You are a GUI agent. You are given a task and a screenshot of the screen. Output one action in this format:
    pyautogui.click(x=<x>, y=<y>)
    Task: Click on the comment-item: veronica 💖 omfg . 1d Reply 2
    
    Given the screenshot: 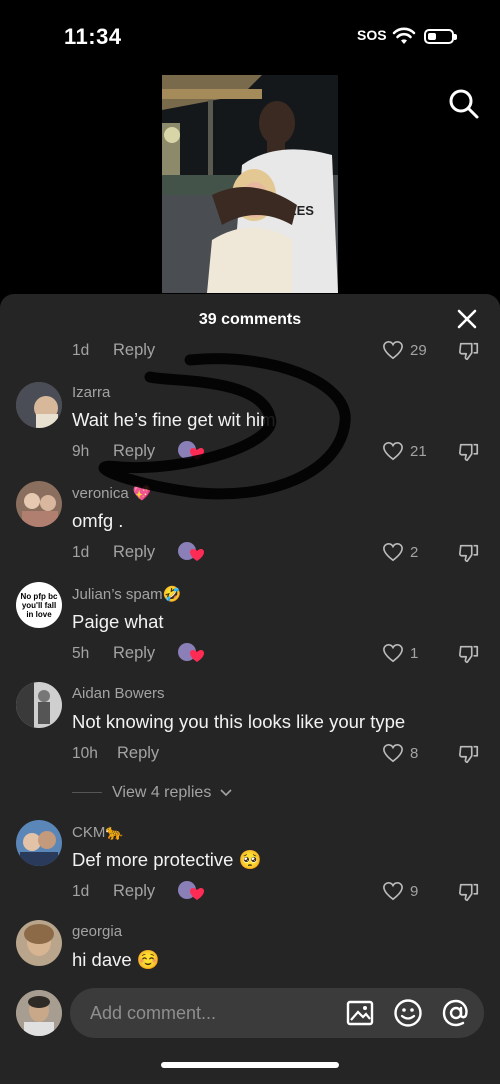 What is the action you would take?
    pyautogui.click(x=250, y=526)
    